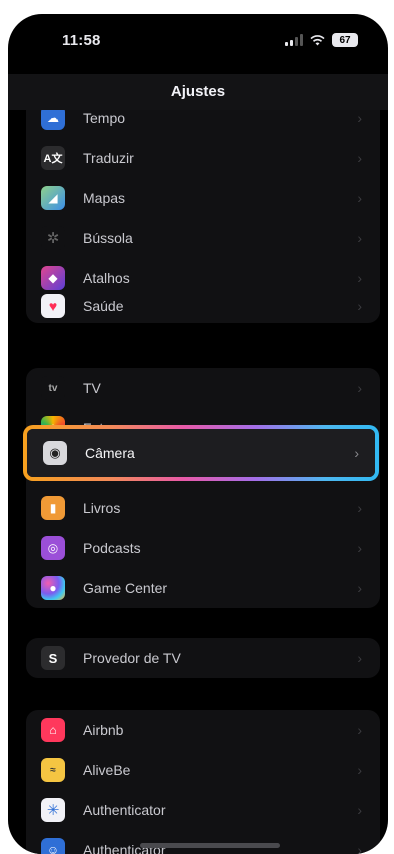 This screenshot has width=394, height=854. What do you see at coordinates (53, 810) in the screenshot?
I see `authenticator-icon: ✳` at bounding box center [53, 810].